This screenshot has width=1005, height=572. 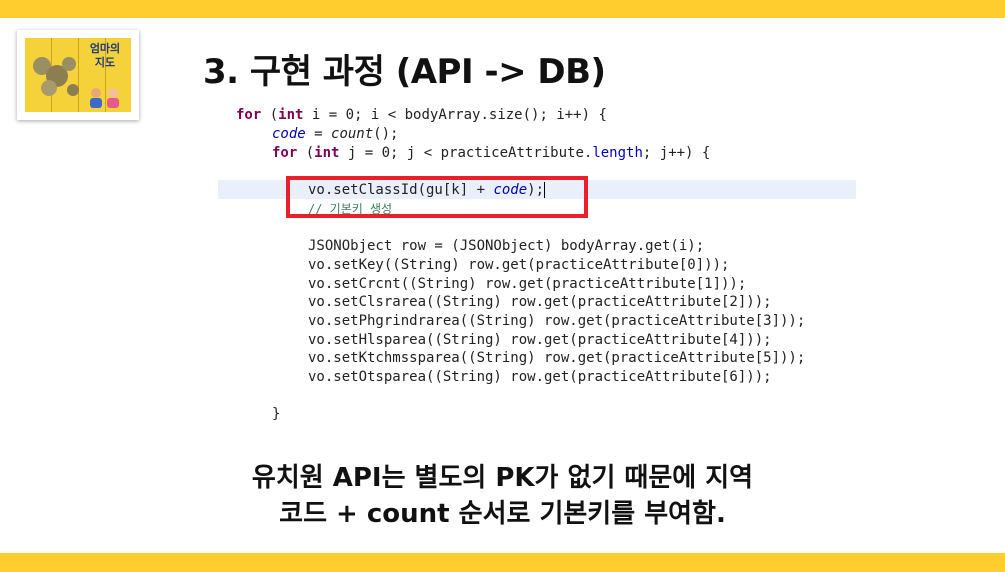 I want to click on logo-text: 엄마의 지도, so click(x=105, y=55).